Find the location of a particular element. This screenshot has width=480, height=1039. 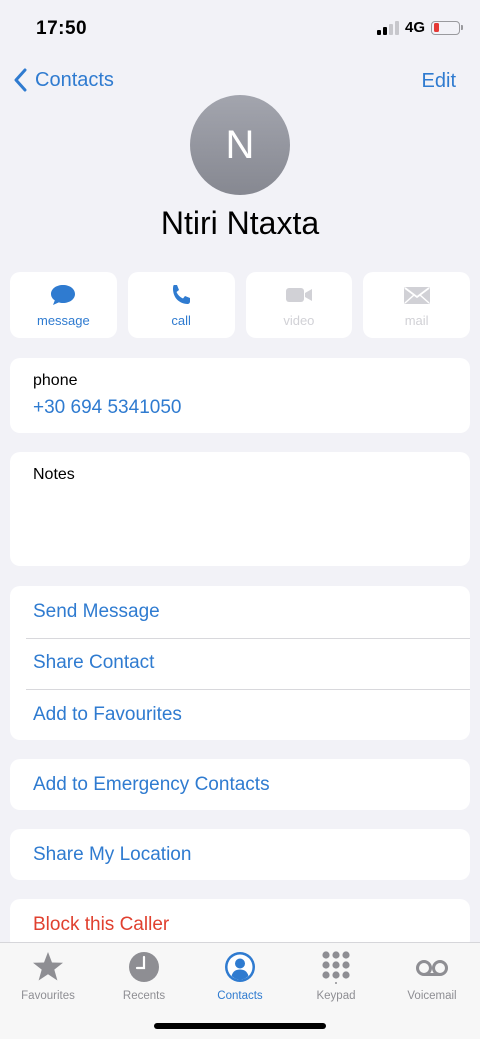

tab-contacts: Contacts is located at coordinates (240, 976).